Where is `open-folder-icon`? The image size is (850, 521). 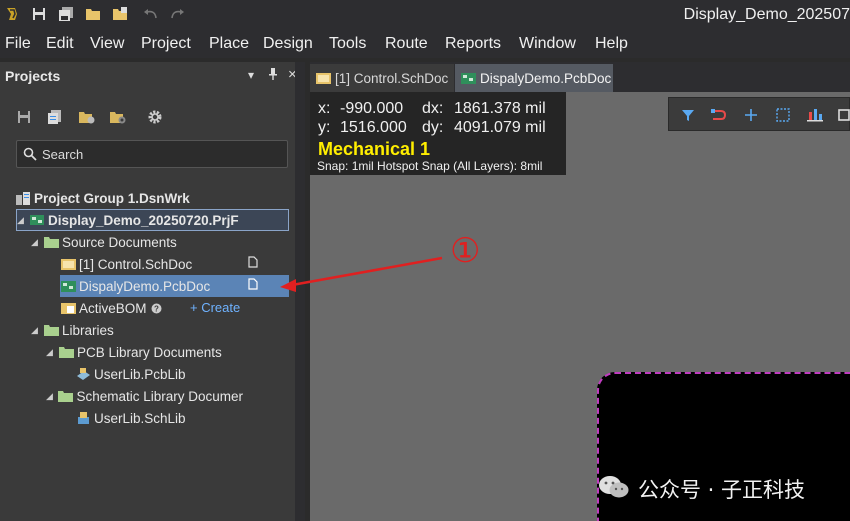
open-folder-icon is located at coordinates (93, 14).